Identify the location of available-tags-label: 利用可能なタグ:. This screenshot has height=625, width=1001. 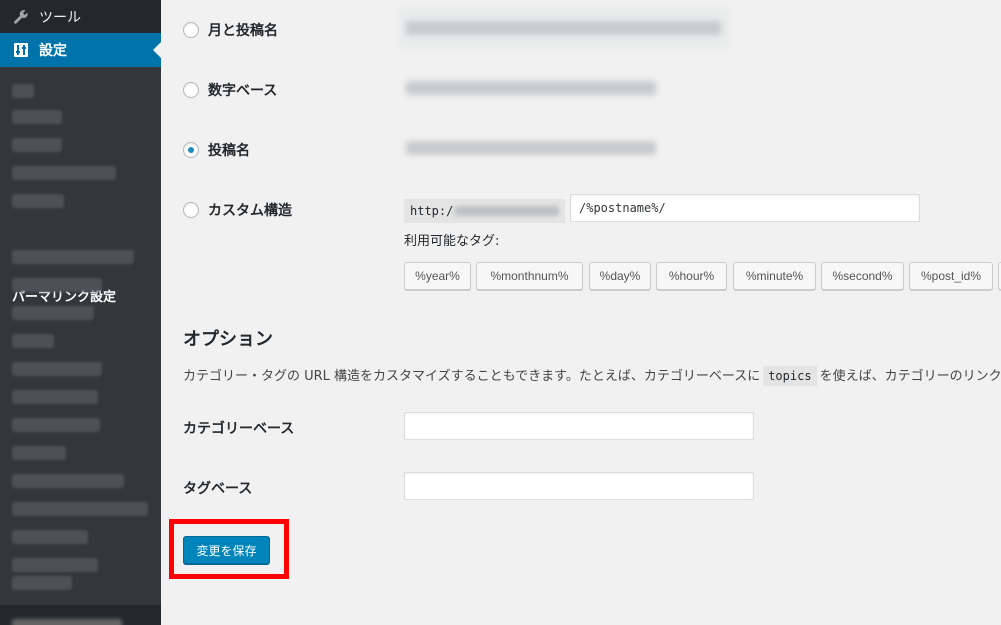
(452, 241).